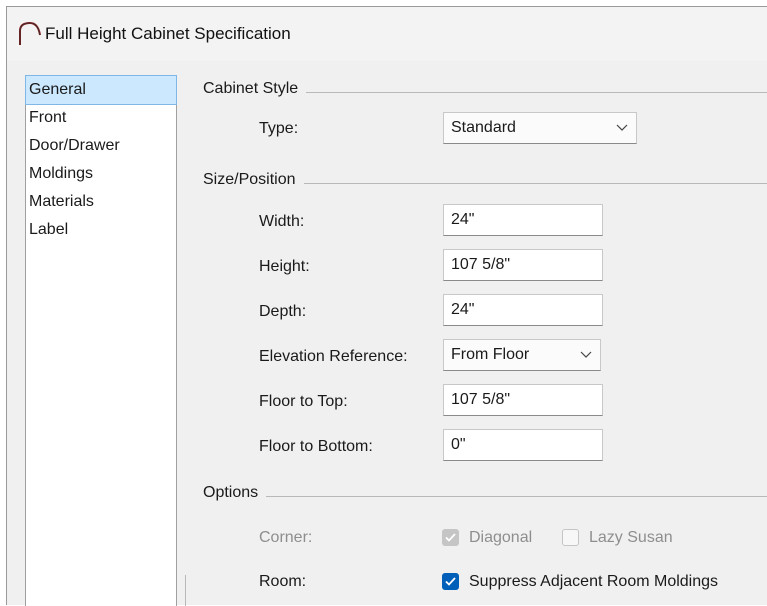  What do you see at coordinates (523, 265) in the screenshot?
I see `height-field: 107 5/8"` at bounding box center [523, 265].